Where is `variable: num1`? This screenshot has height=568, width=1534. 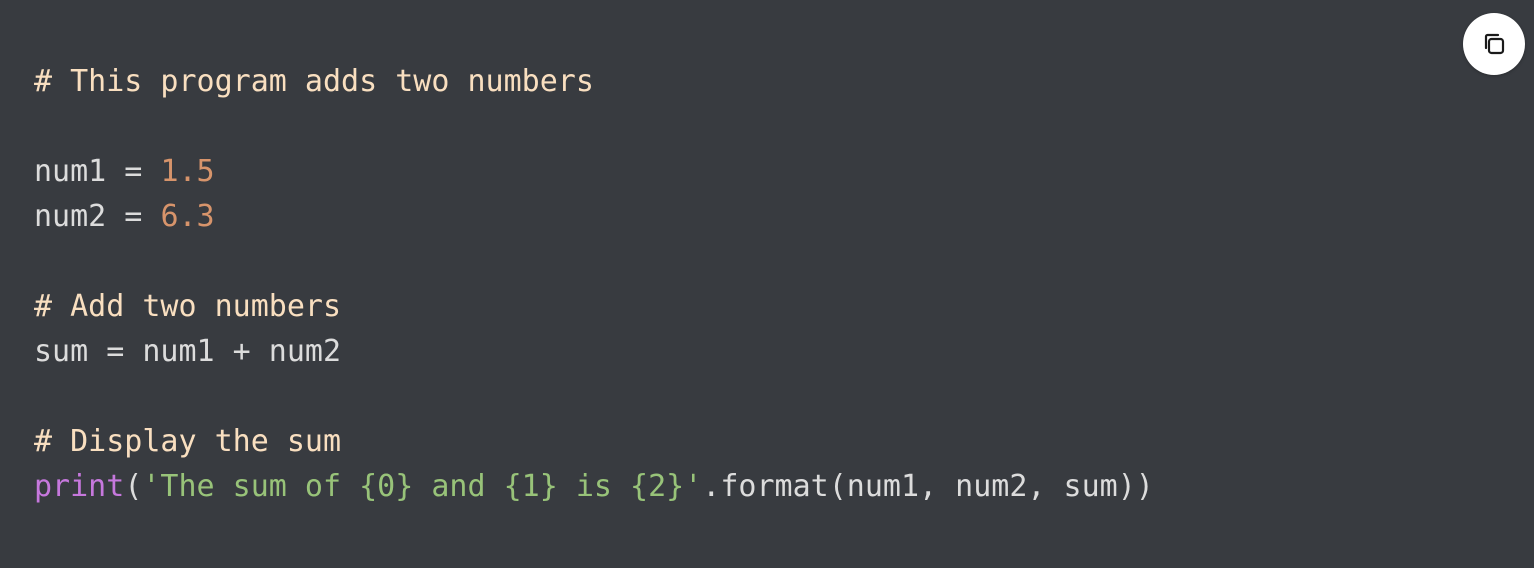 variable: num1 is located at coordinates (70, 171).